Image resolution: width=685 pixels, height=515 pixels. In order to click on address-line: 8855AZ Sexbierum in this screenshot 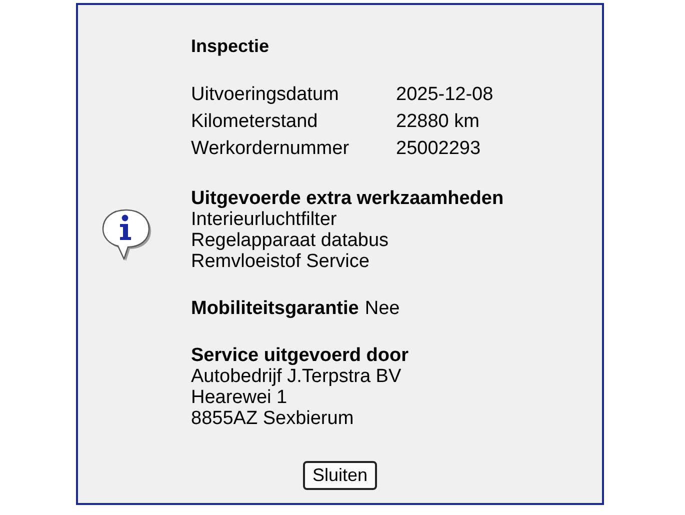, I will do `click(272, 418)`.